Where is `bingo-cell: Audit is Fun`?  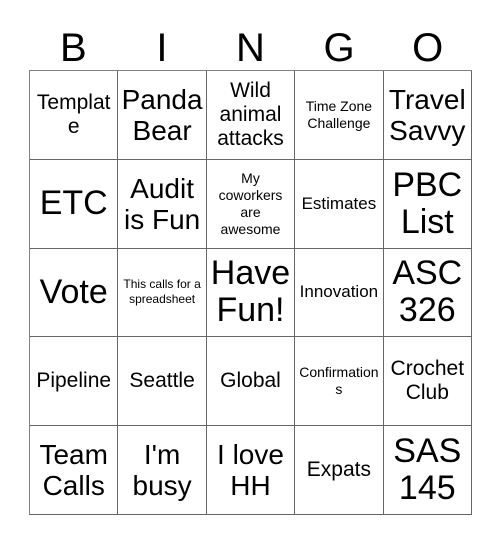
bingo-cell: Audit is Fun is located at coordinates (162, 204).